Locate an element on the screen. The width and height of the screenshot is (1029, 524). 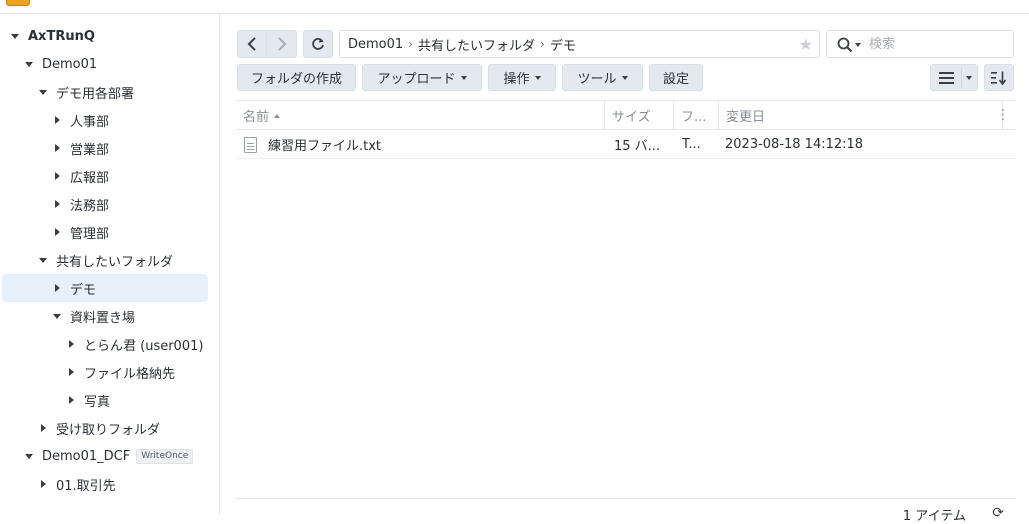
sort-button is located at coordinates (999, 77).